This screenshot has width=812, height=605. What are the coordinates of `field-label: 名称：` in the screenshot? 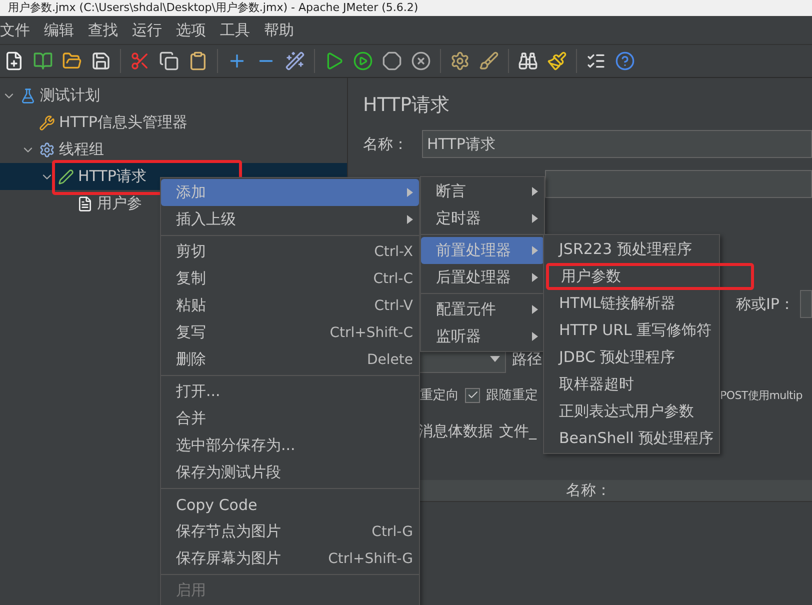 It's located at (386, 144).